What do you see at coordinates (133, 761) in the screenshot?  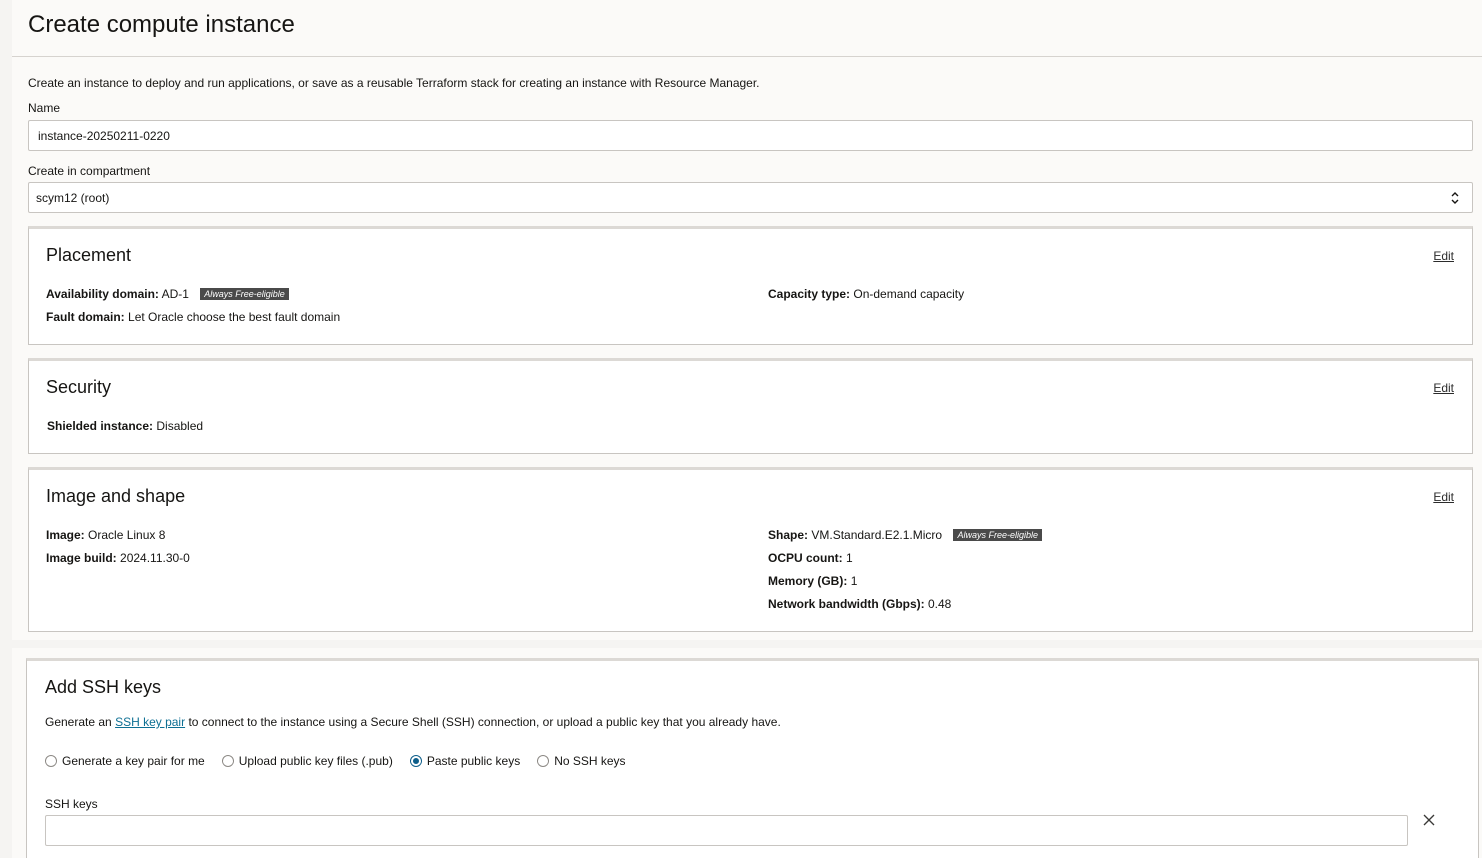 I see `radio-label: Generate a key pair for me` at bounding box center [133, 761].